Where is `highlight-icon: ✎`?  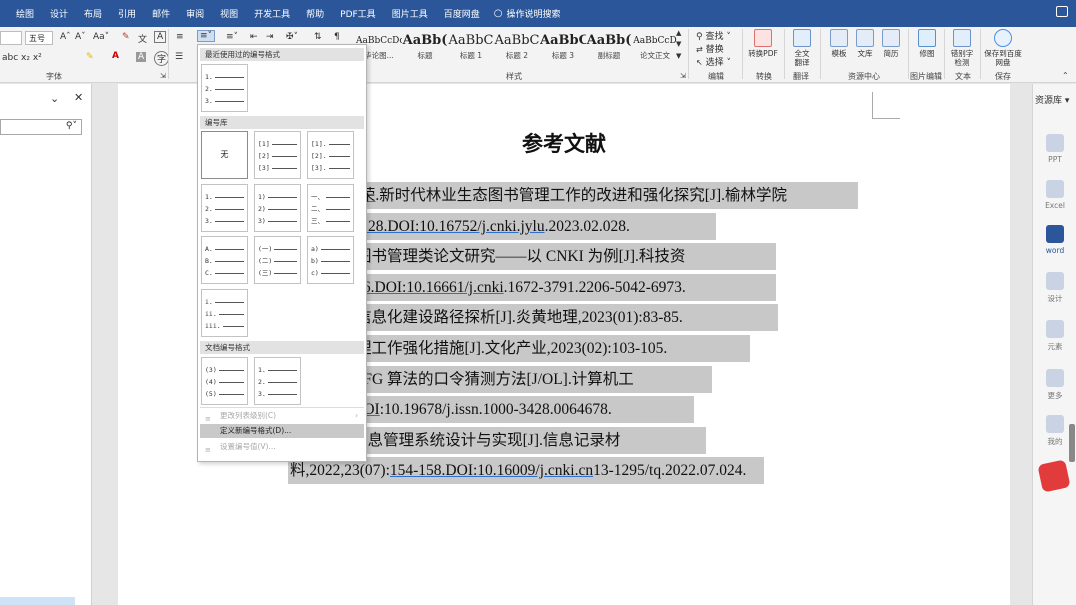
highlight-icon: ✎ is located at coordinates (90, 57).